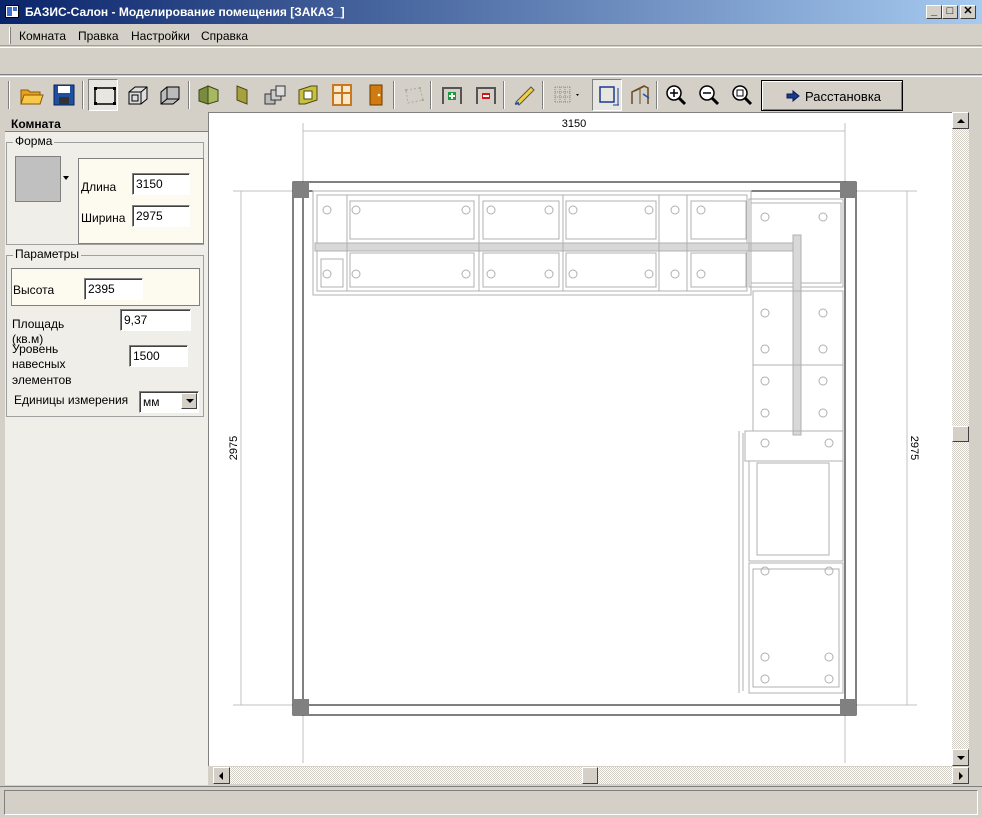  Describe the element at coordinates (66, 178) in the screenshot. I see `shape-dropdown-arrow-icon` at that location.